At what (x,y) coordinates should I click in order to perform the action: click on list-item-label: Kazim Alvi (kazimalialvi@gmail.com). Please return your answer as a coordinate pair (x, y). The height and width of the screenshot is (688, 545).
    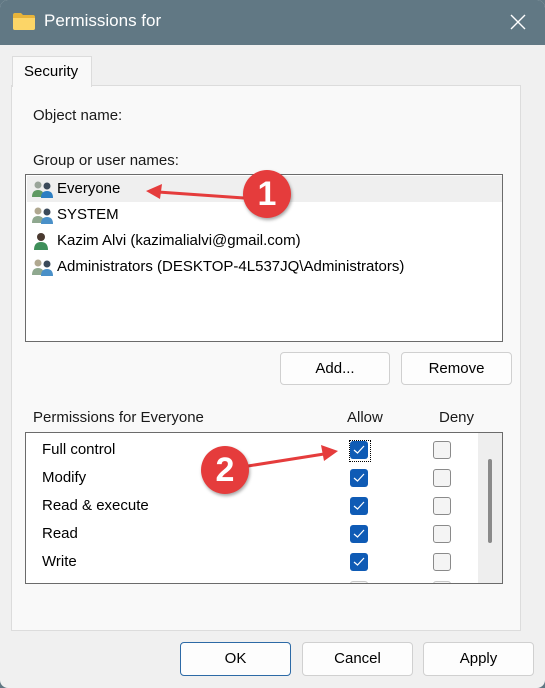
    Looking at the image, I should click on (179, 240).